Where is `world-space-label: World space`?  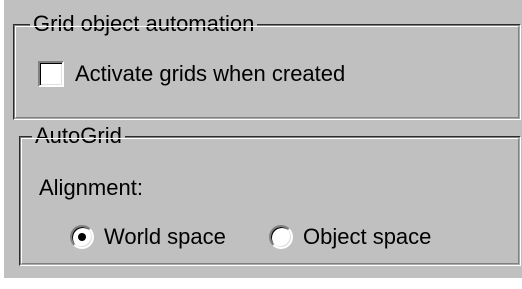 world-space-label: World space is located at coordinates (165, 236).